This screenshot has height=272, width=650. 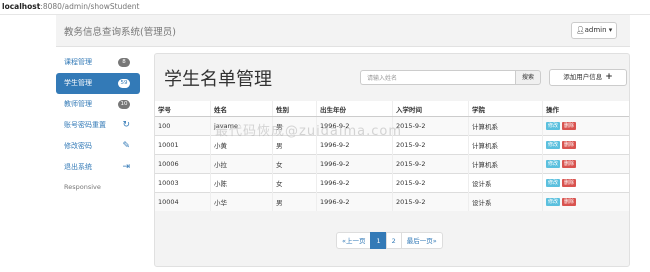 I want to click on column-header: 出生年份, so click(x=354, y=109).